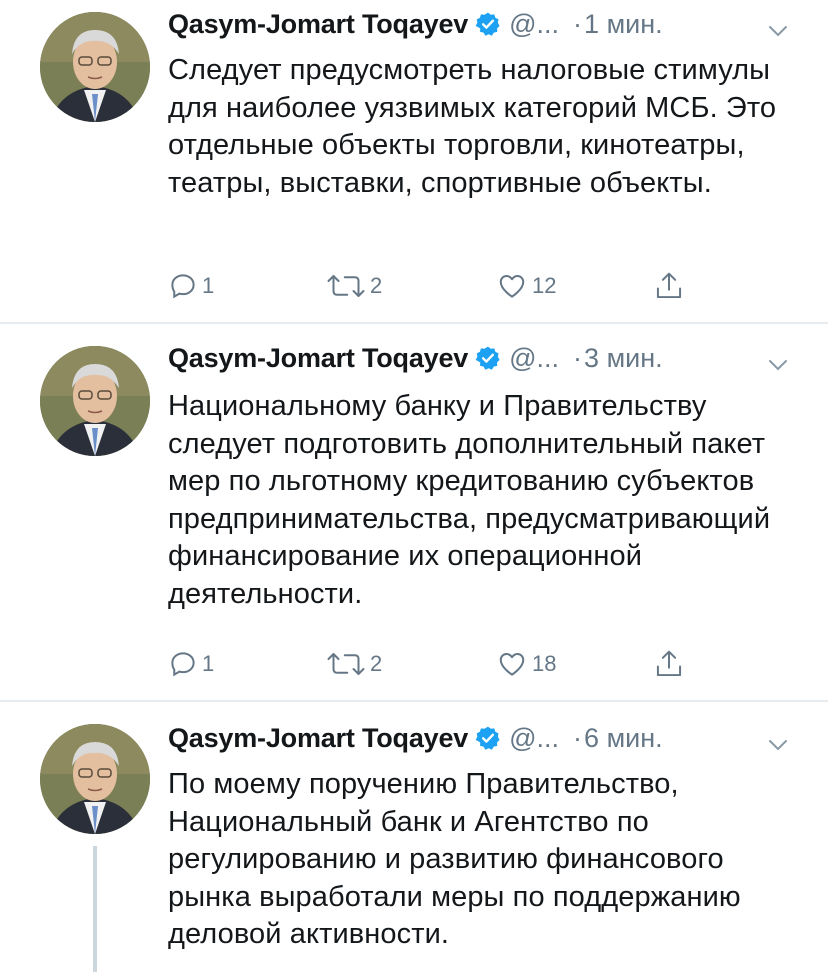  What do you see at coordinates (95, 909) in the screenshot?
I see `thread-connector-line` at bounding box center [95, 909].